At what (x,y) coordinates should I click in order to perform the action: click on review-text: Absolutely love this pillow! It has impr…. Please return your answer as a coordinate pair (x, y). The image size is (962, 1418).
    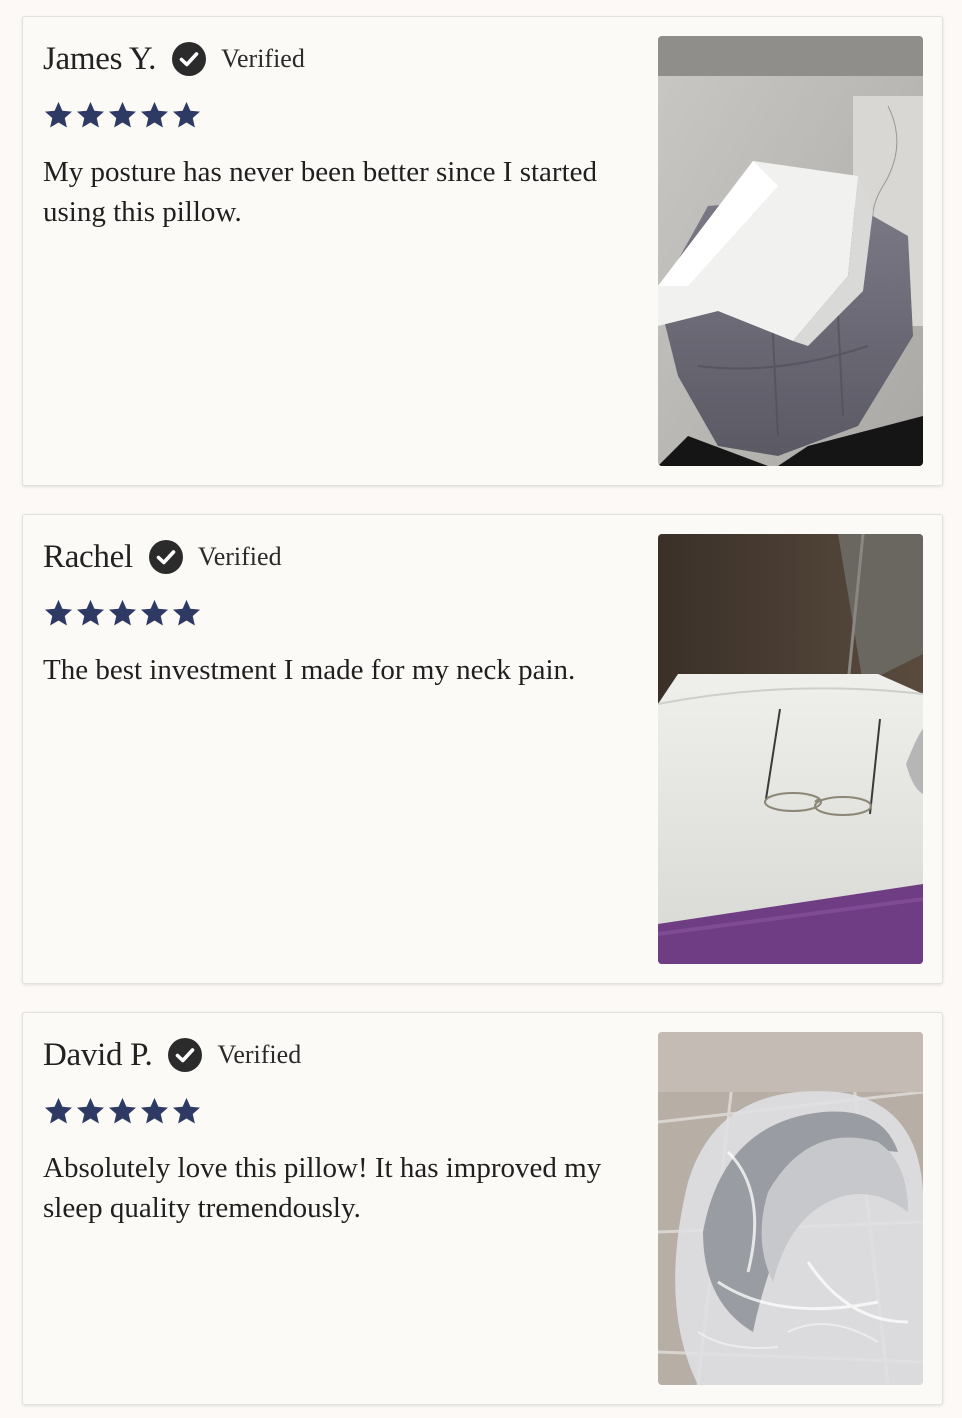
    Looking at the image, I should click on (322, 1188).